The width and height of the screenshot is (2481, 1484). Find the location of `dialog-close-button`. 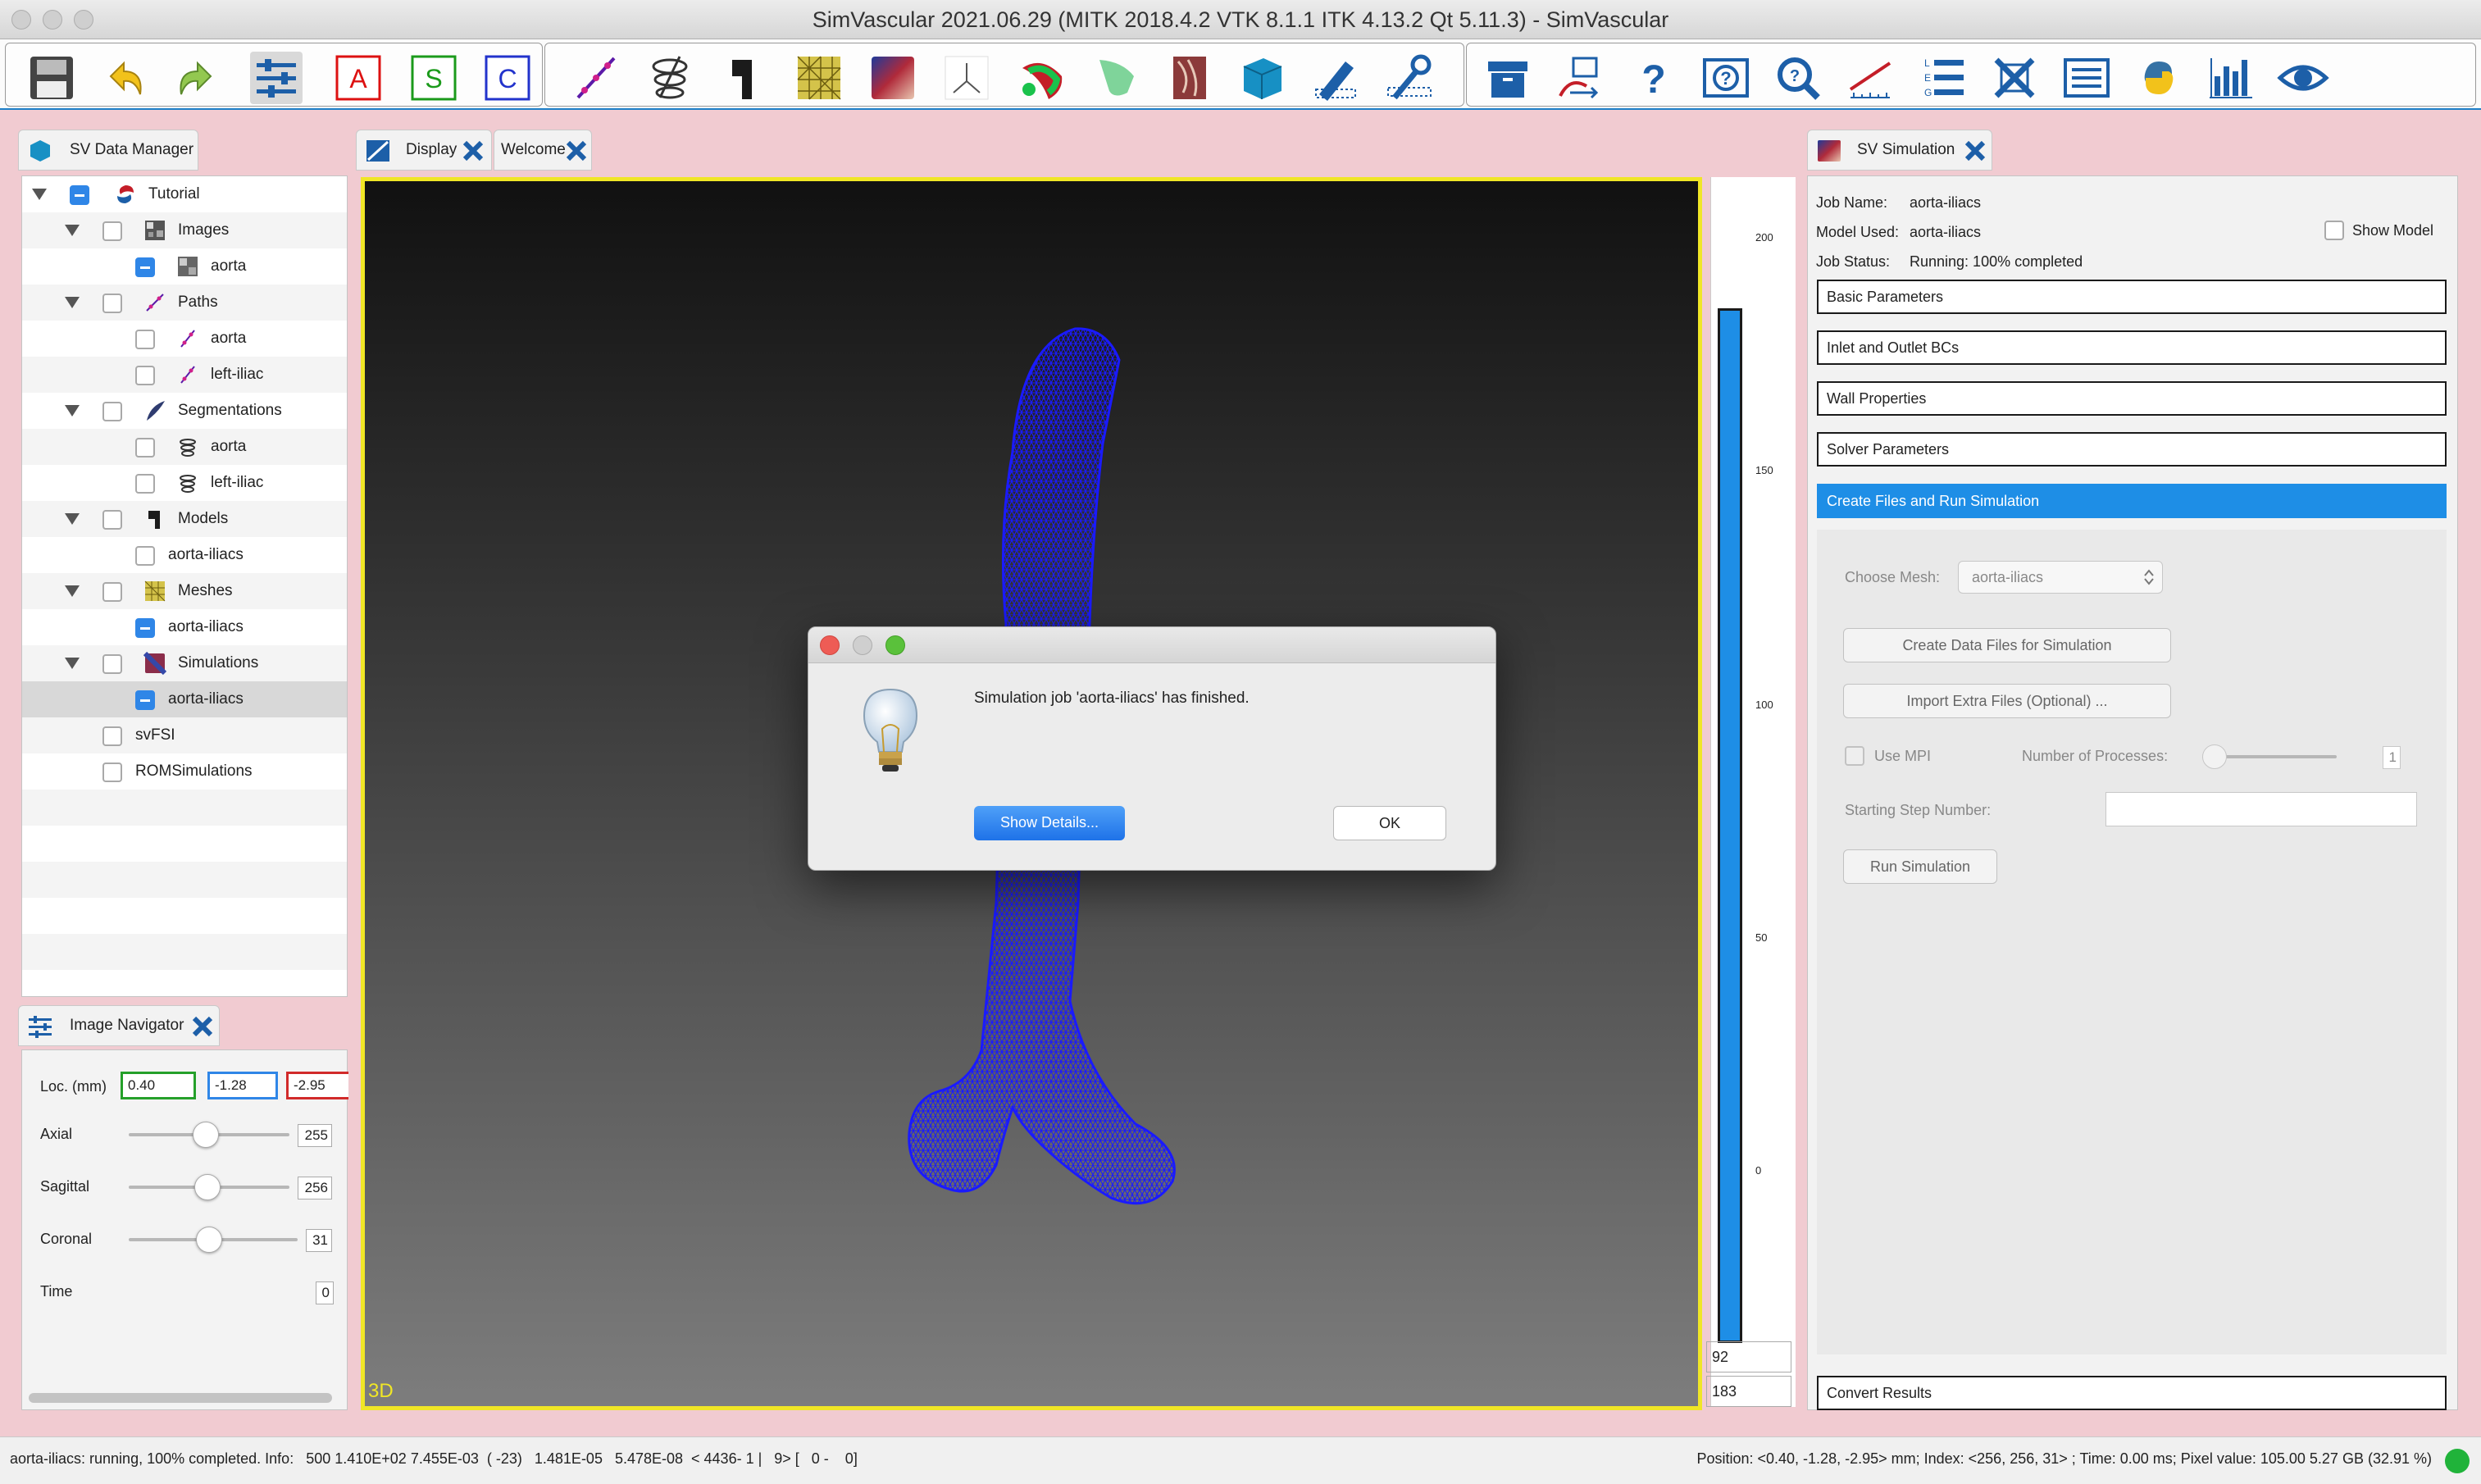

dialog-close-button is located at coordinates (830, 645).